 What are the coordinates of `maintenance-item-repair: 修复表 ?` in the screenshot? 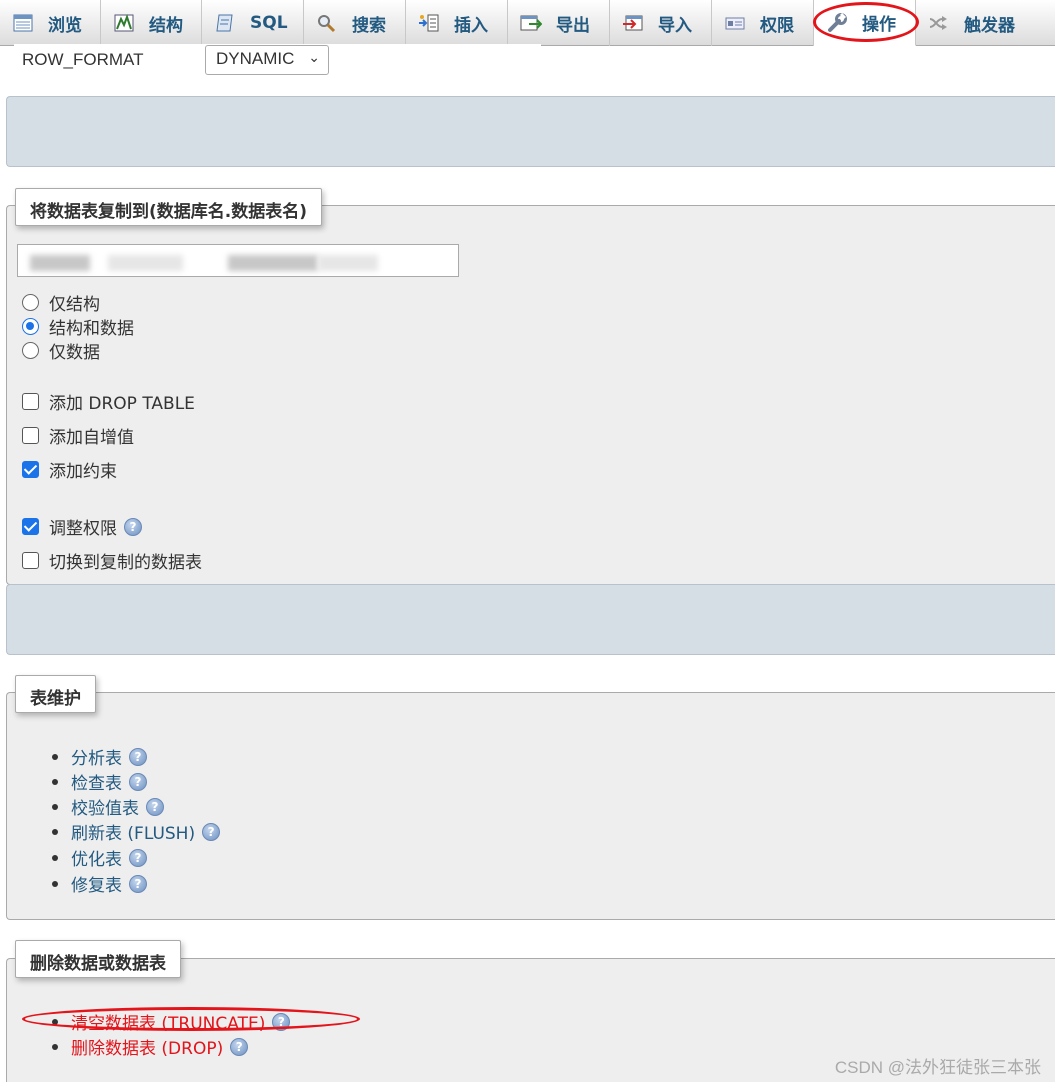 It's located at (99, 883).